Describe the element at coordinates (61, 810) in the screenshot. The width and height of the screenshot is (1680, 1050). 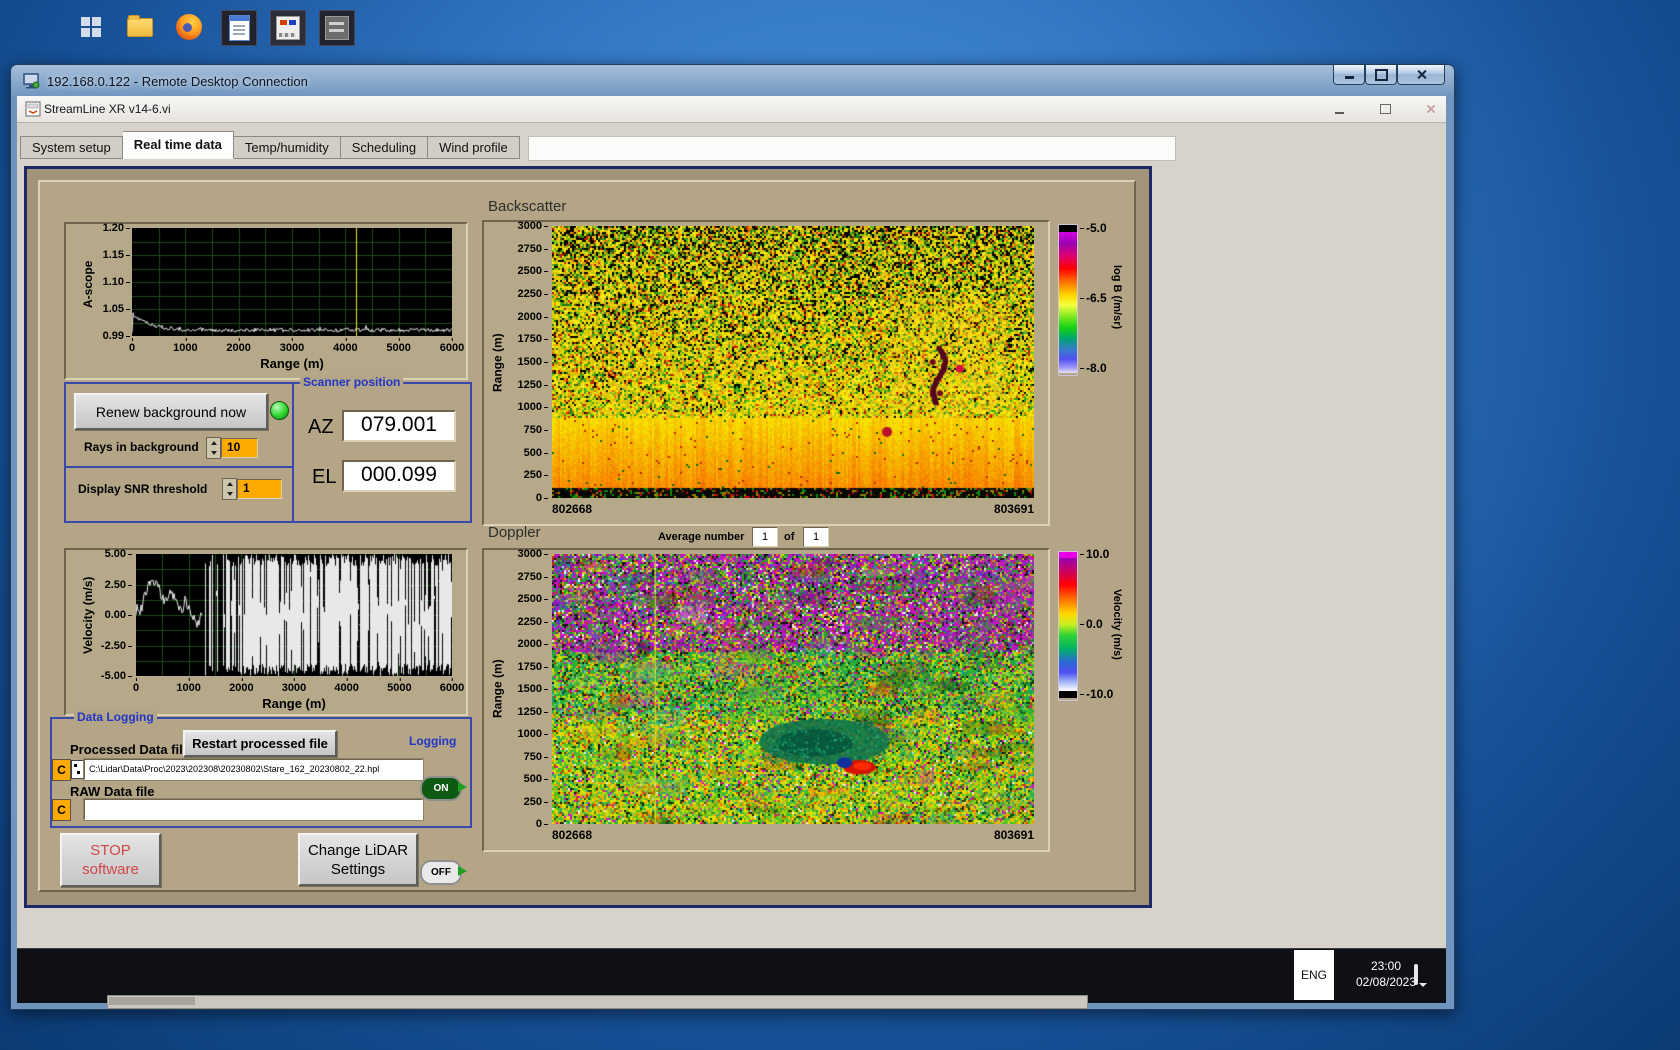
I see `raw-drive-selector: C` at that location.